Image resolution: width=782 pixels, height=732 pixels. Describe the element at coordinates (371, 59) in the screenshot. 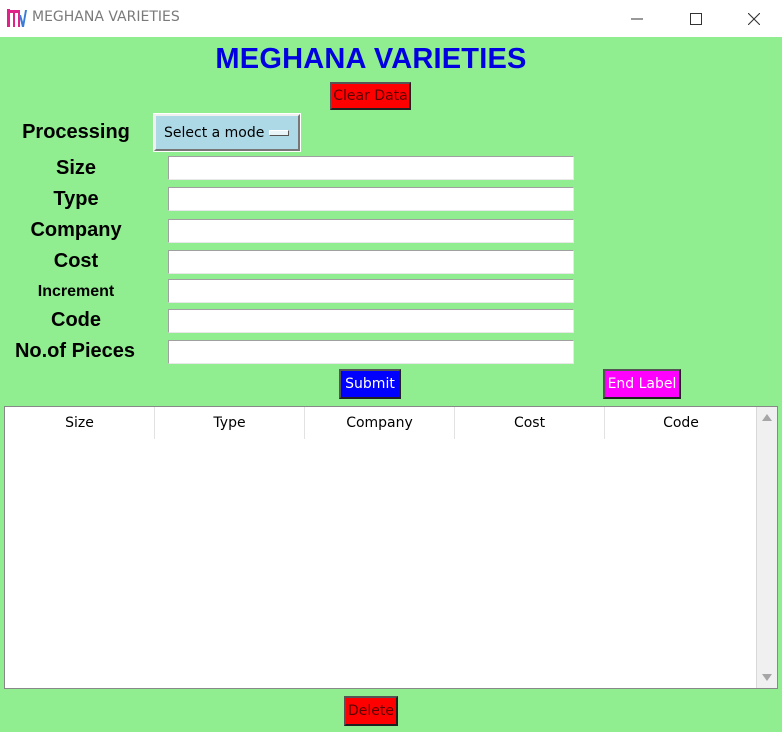

I see `page-title: MEGHANA VARIETIES` at that location.